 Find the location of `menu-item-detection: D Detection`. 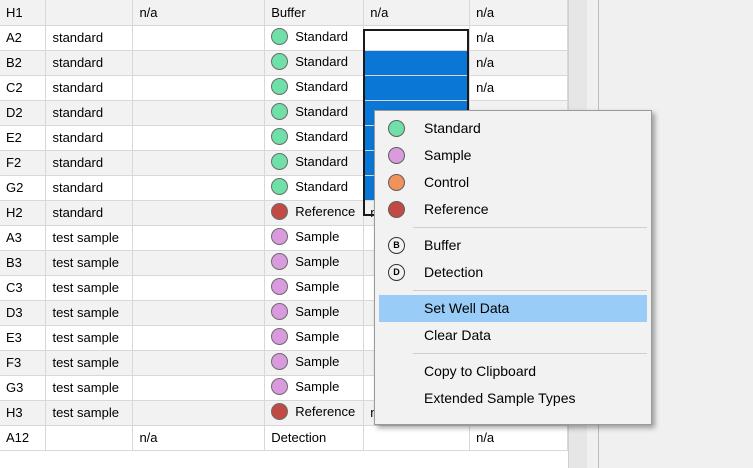

menu-item-detection: D Detection is located at coordinates (513, 272).